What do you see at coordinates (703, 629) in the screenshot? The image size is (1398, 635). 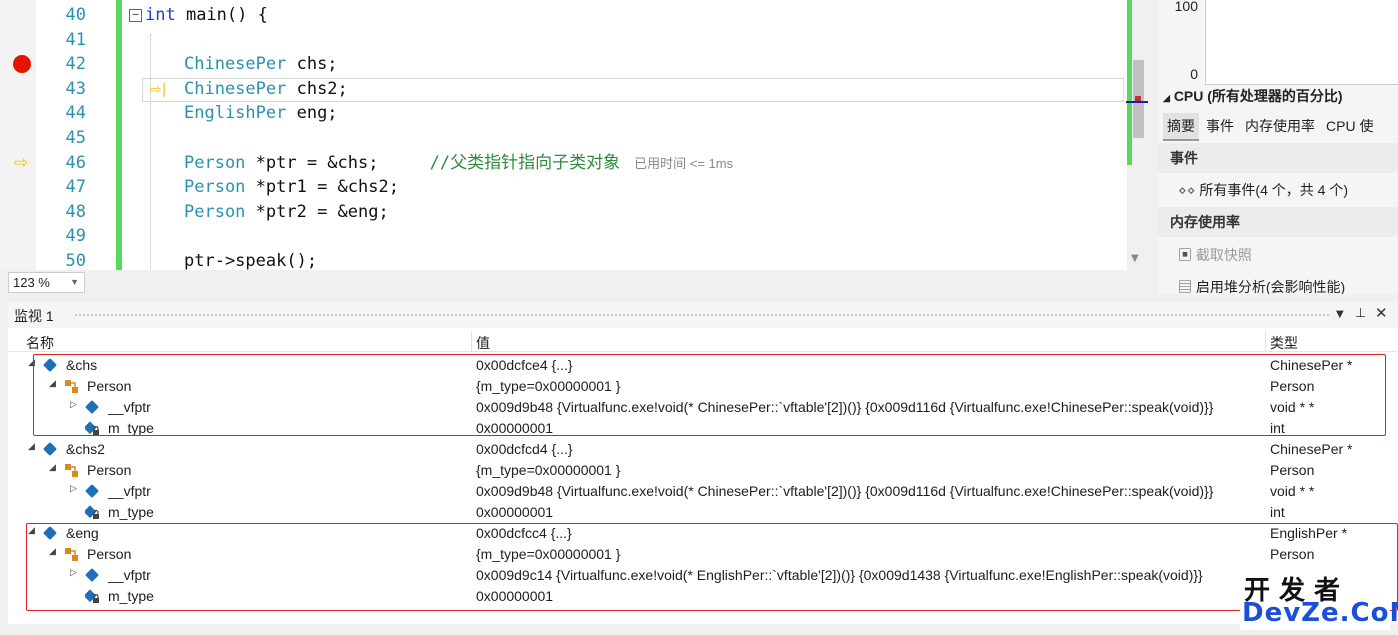 I see `watch-horizontal-scrollbar` at bounding box center [703, 629].